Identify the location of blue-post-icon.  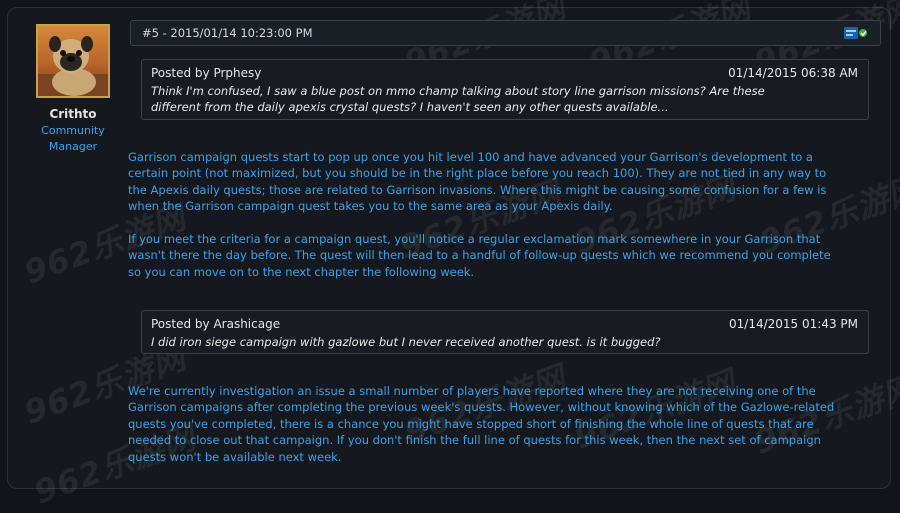
(856, 32).